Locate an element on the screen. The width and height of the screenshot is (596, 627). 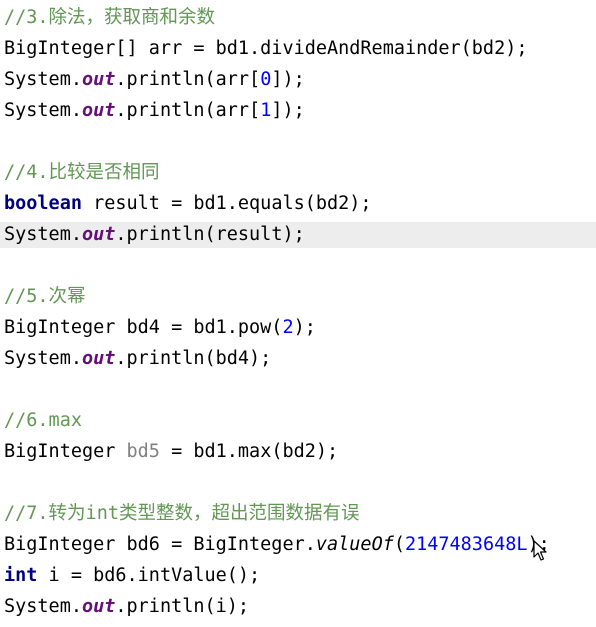
code-token-number: 2147483648L is located at coordinates (466, 544).